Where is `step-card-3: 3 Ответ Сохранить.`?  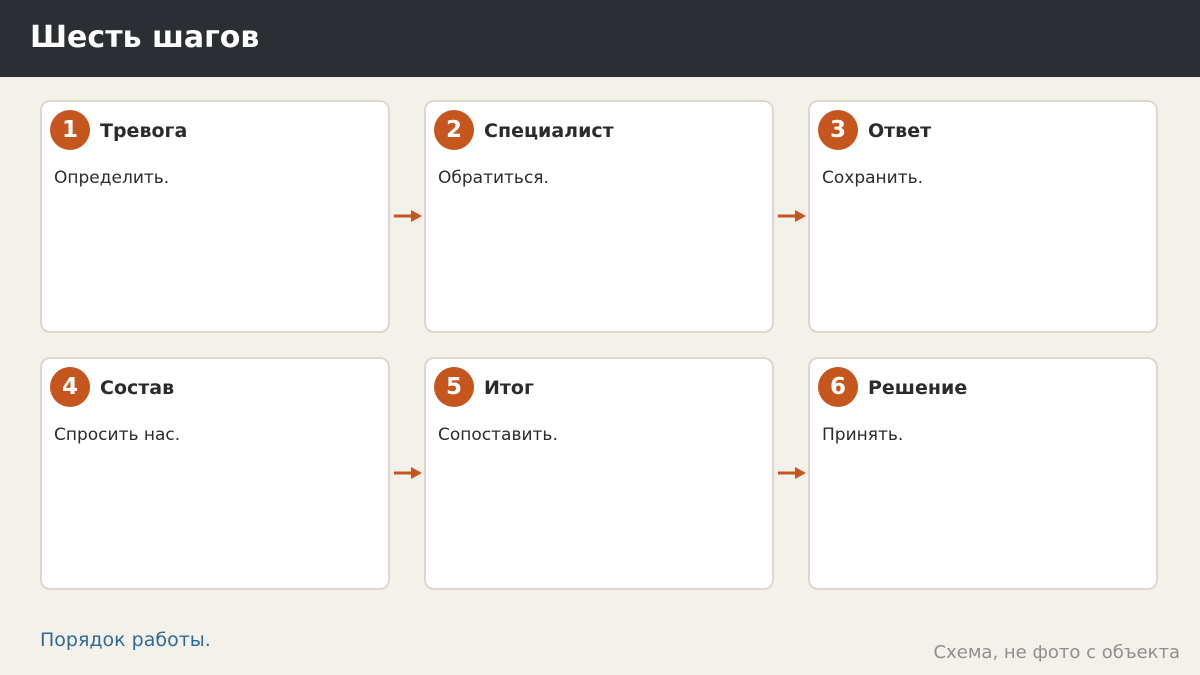 step-card-3: 3 Ответ Сохранить. is located at coordinates (983, 216).